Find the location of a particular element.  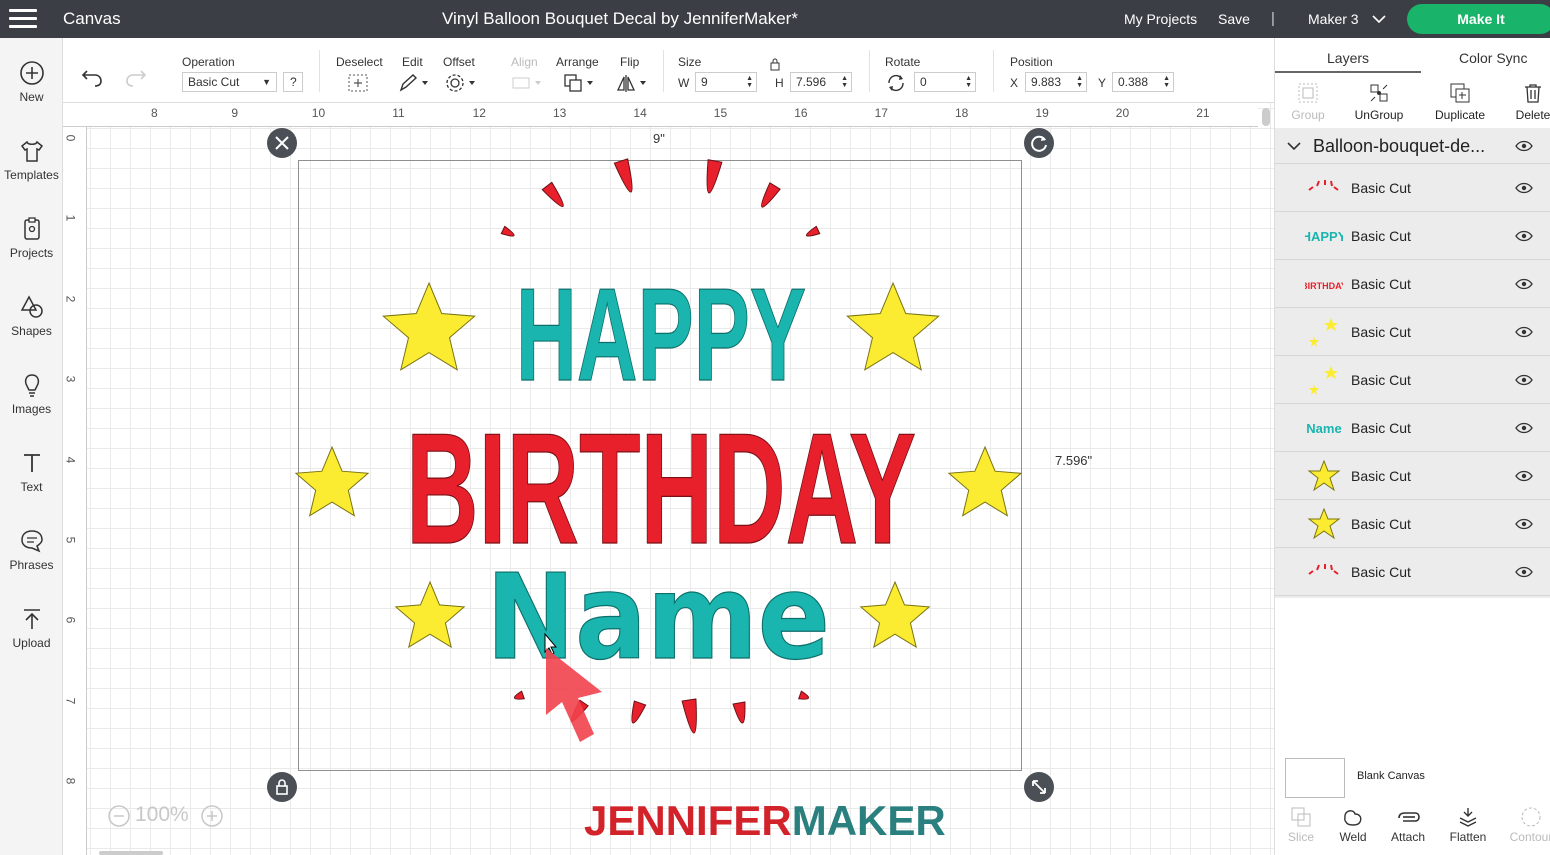

nav-images: Images is located at coordinates (31, 394).